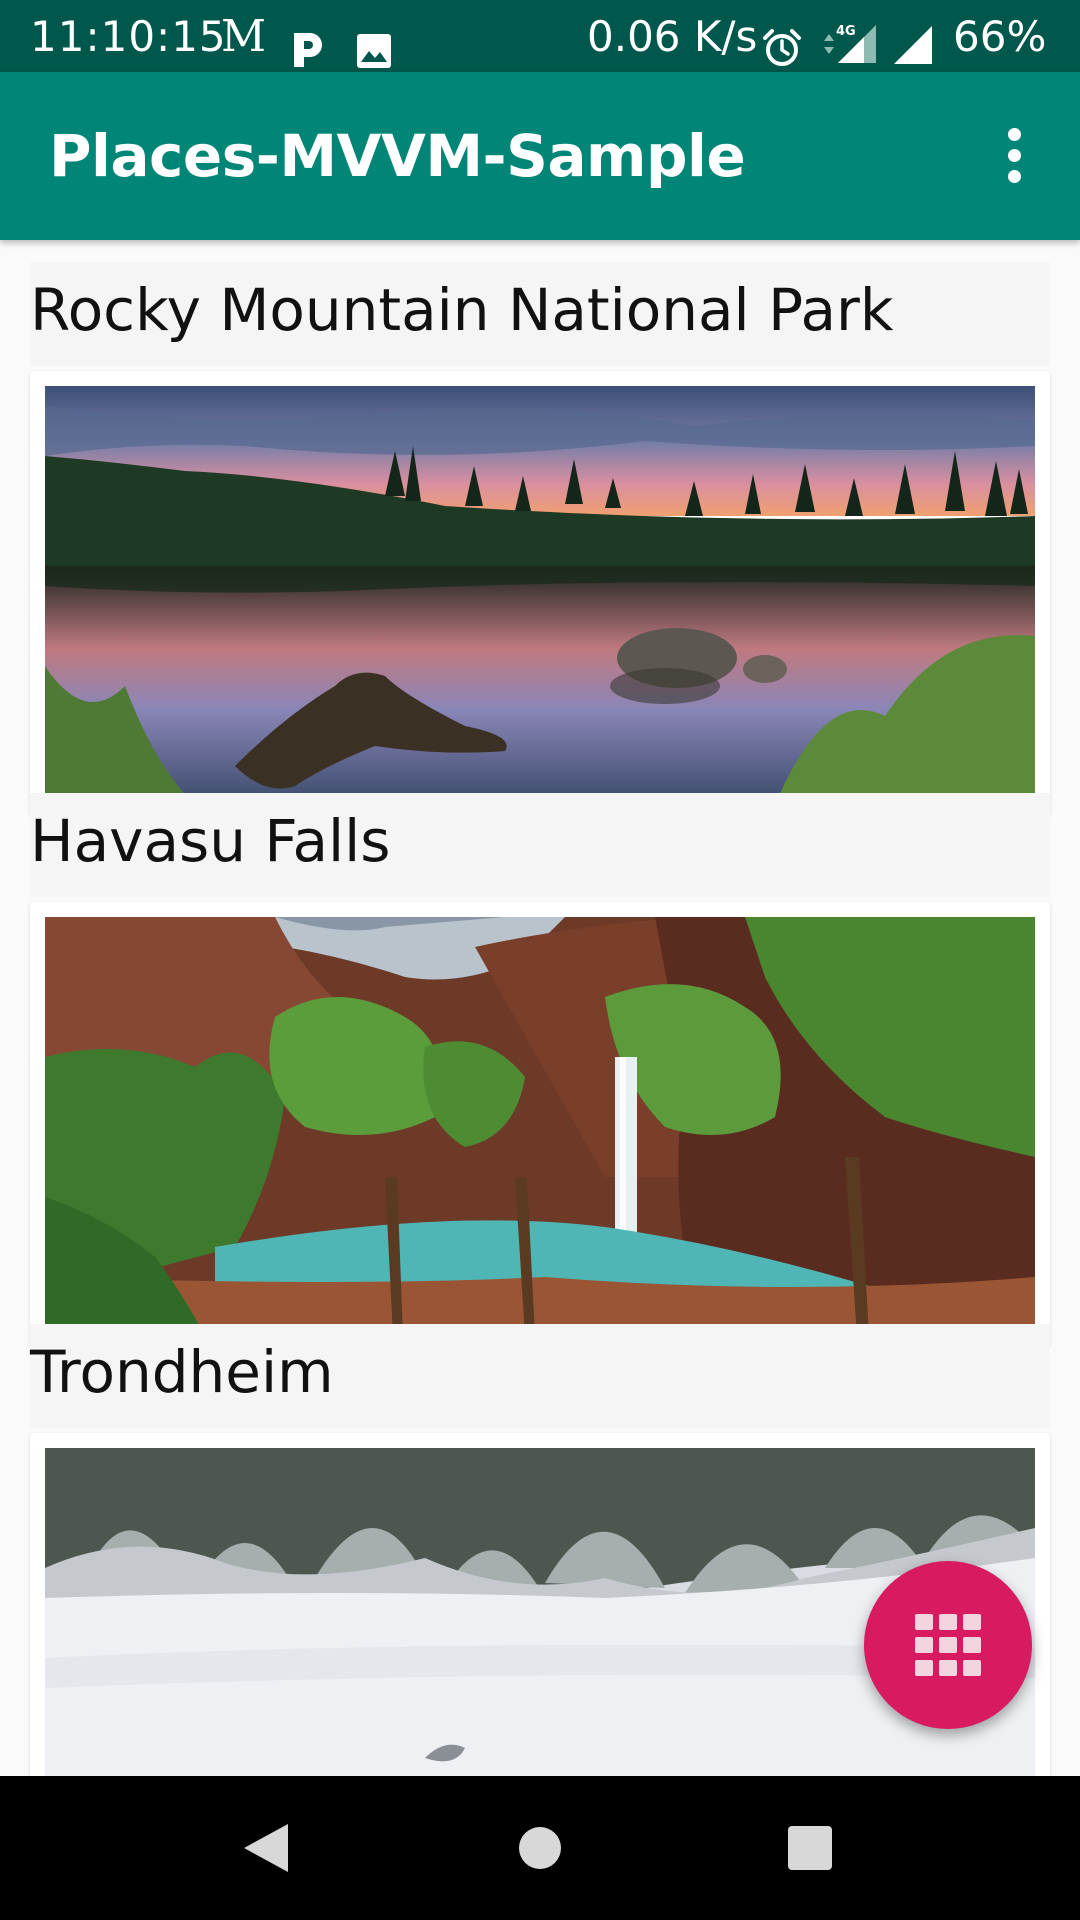  Describe the element at coordinates (540, 36) in the screenshot. I see `status-bar: 11:10:15 M 0.06 K/s 4G 66%` at that location.